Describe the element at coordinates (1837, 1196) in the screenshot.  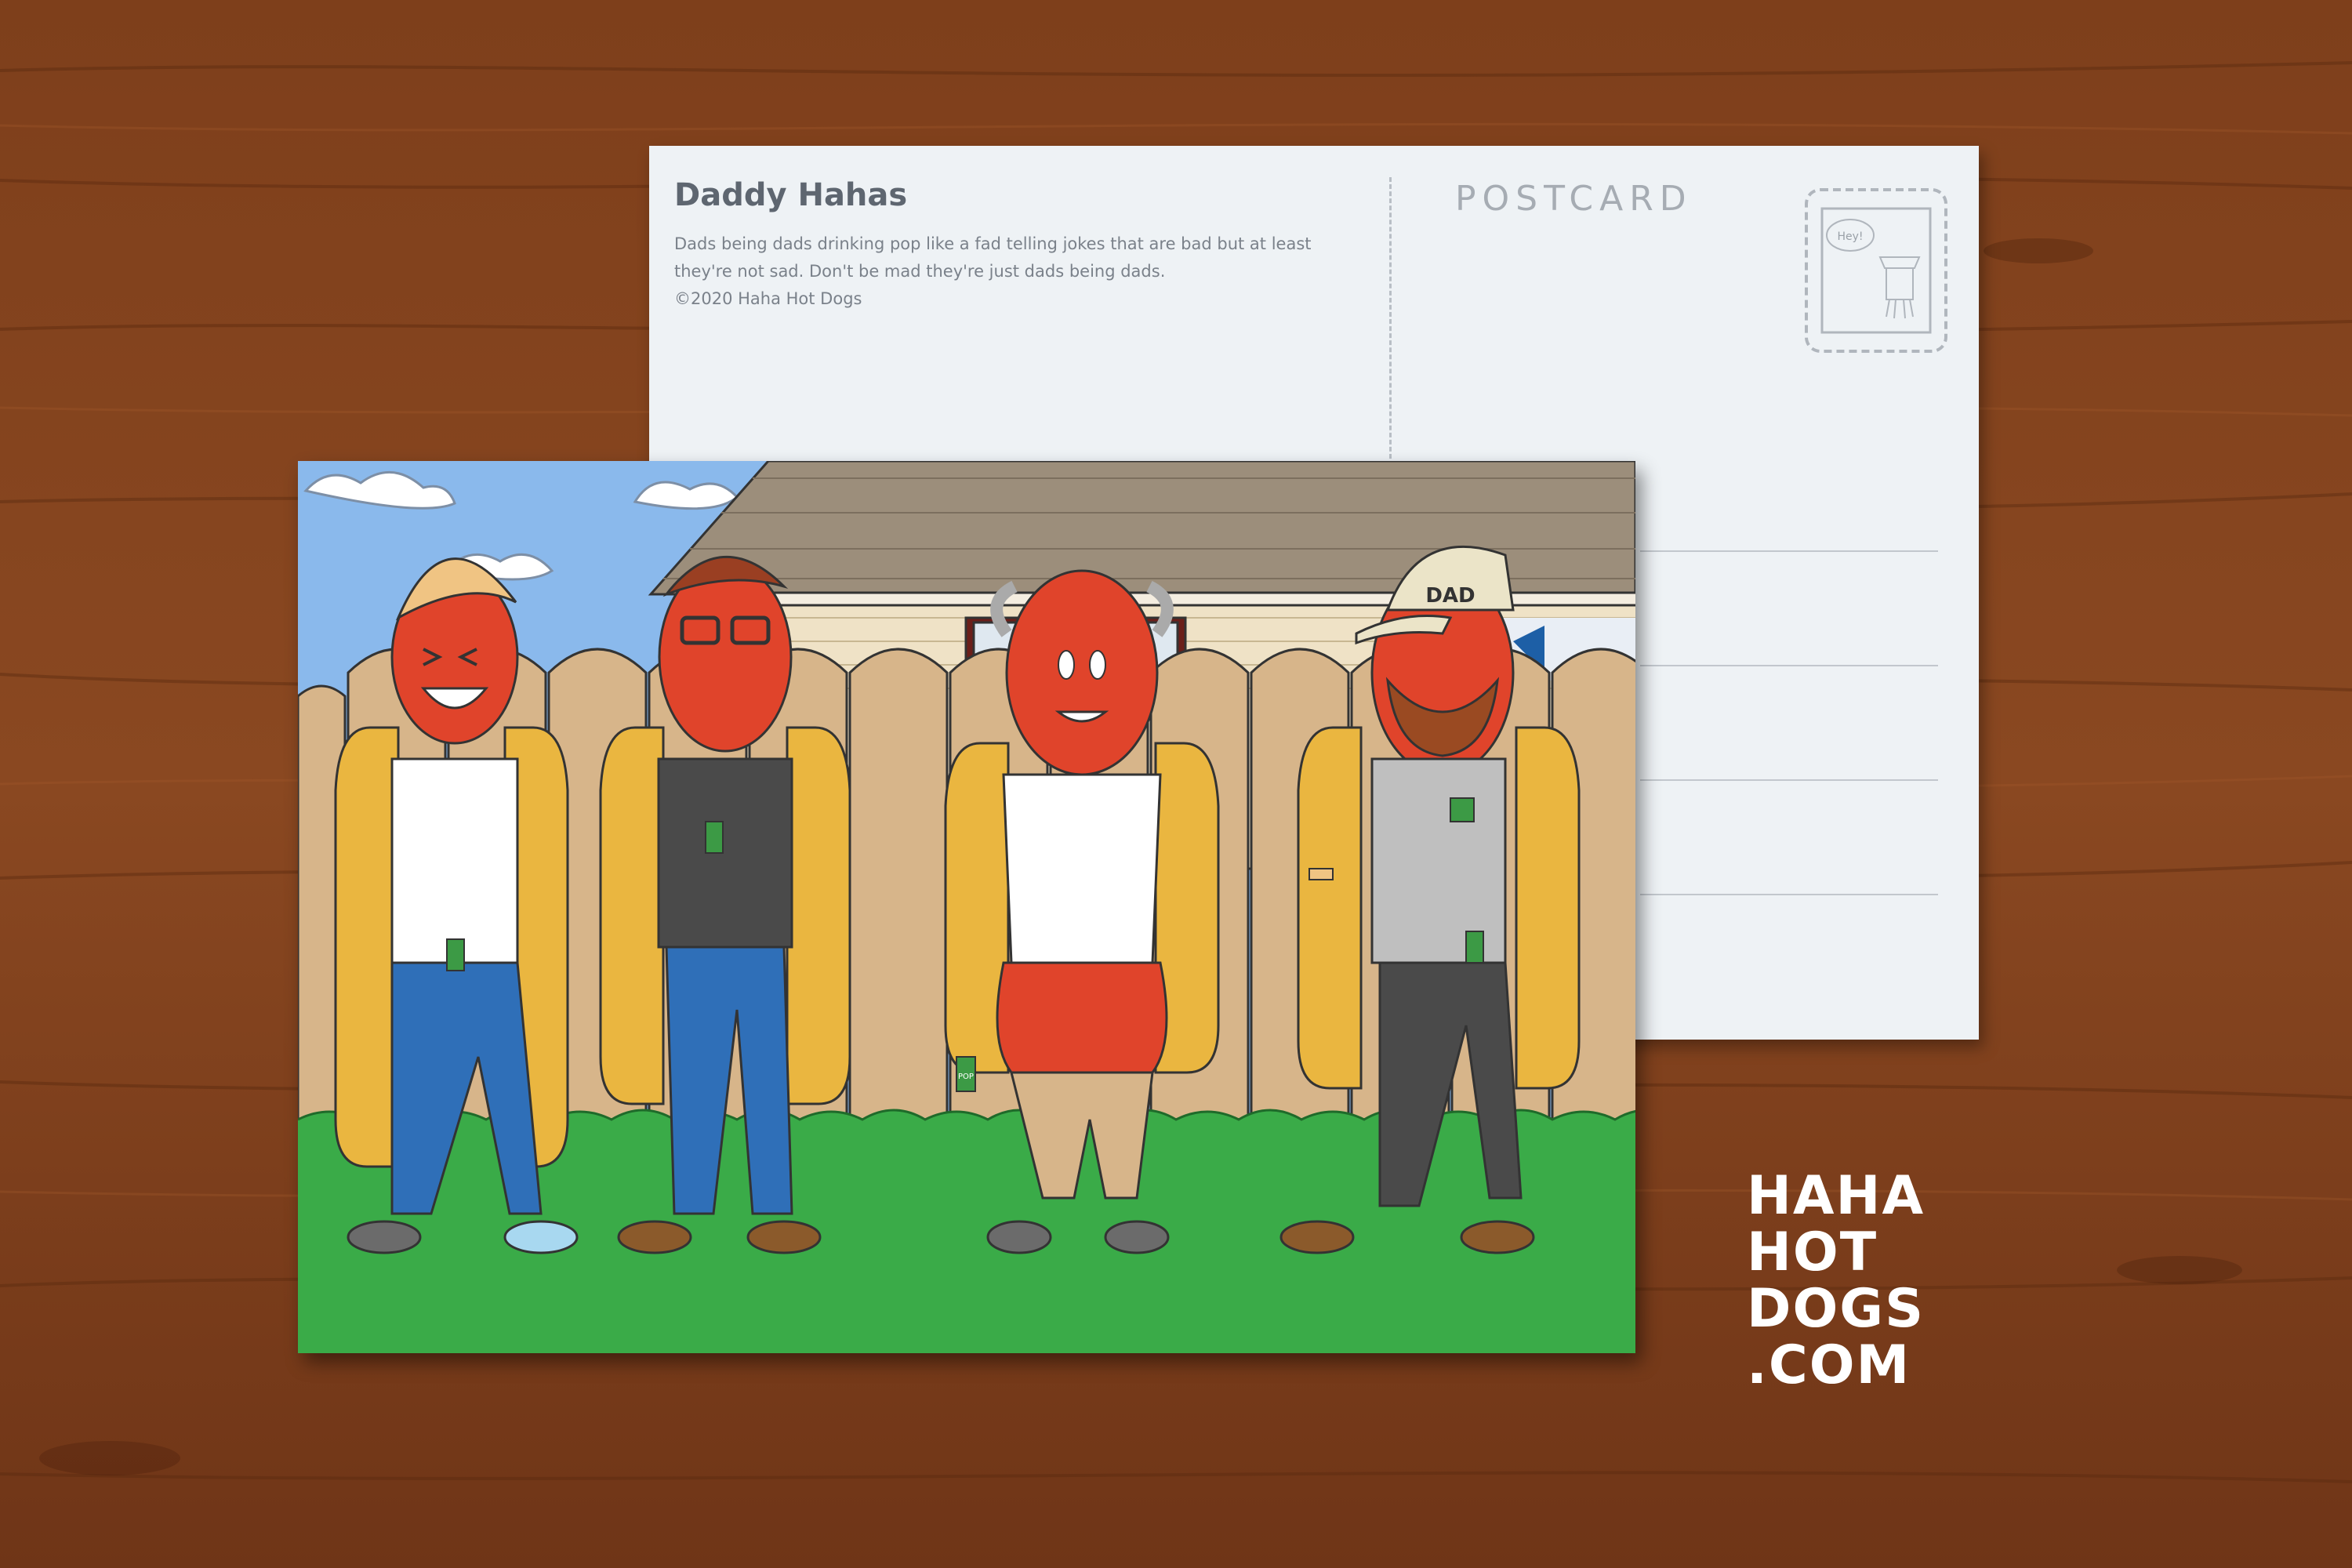
I see `brand-line: HAHA` at that location.